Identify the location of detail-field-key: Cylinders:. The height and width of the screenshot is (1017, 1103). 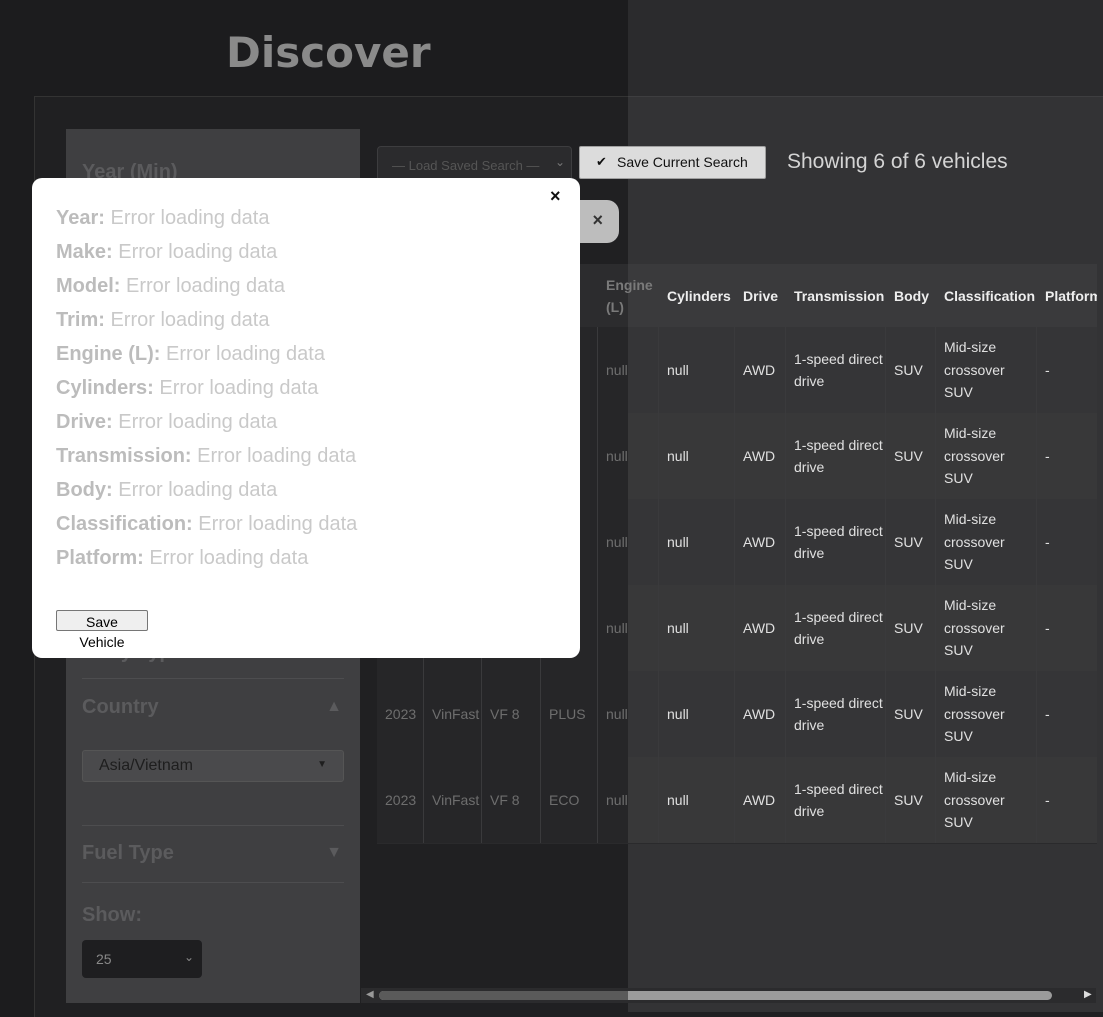
(105, 388).